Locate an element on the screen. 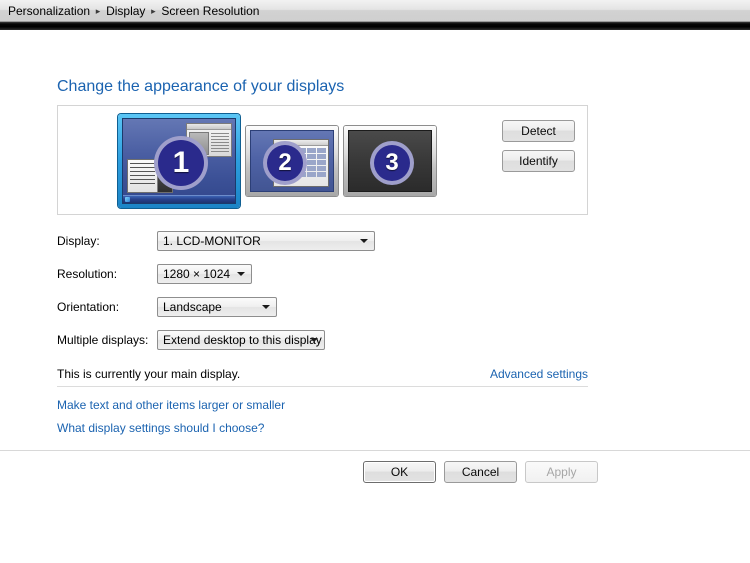  detect-button: Detect is located at coordinates (538, 131).